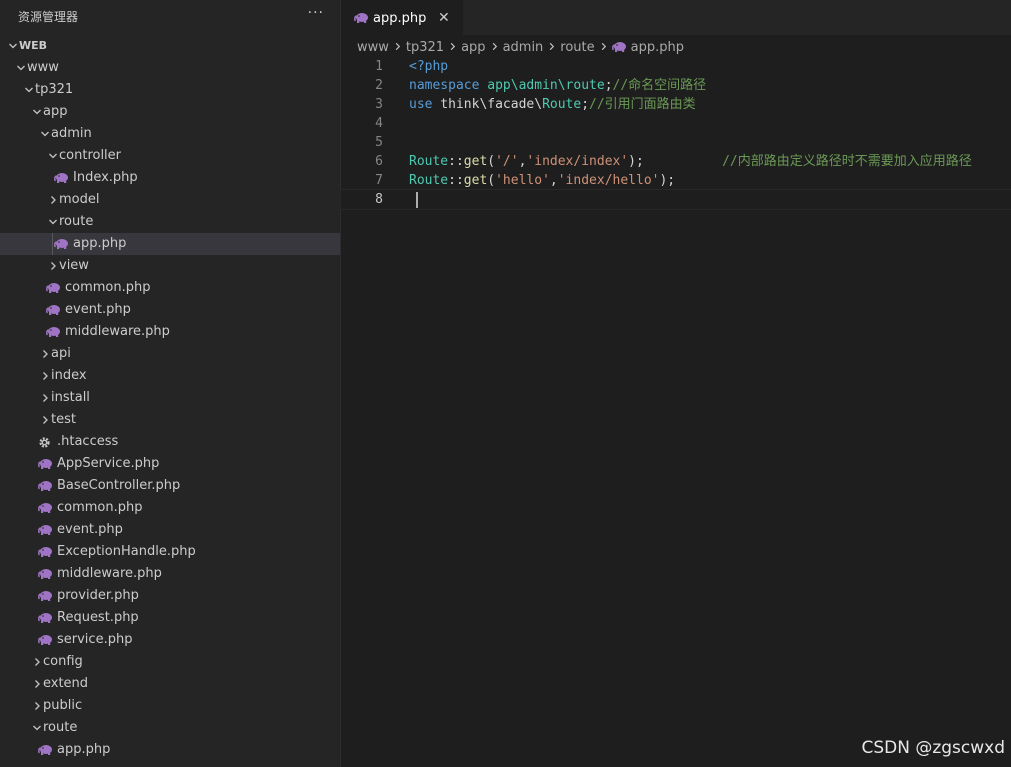 This screenshot has height=767, width=1011. I want to click on tree-folder-test: test, so click(170, 420).